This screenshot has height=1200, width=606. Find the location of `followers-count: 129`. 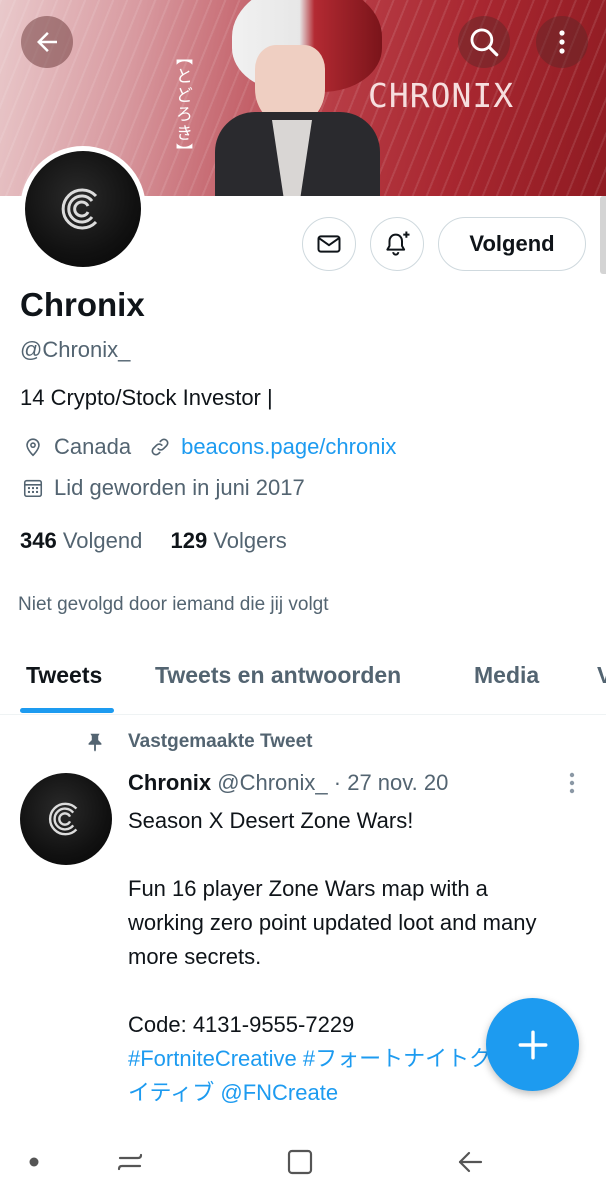

followers-count: 129 is located at coordinates (189, 540).